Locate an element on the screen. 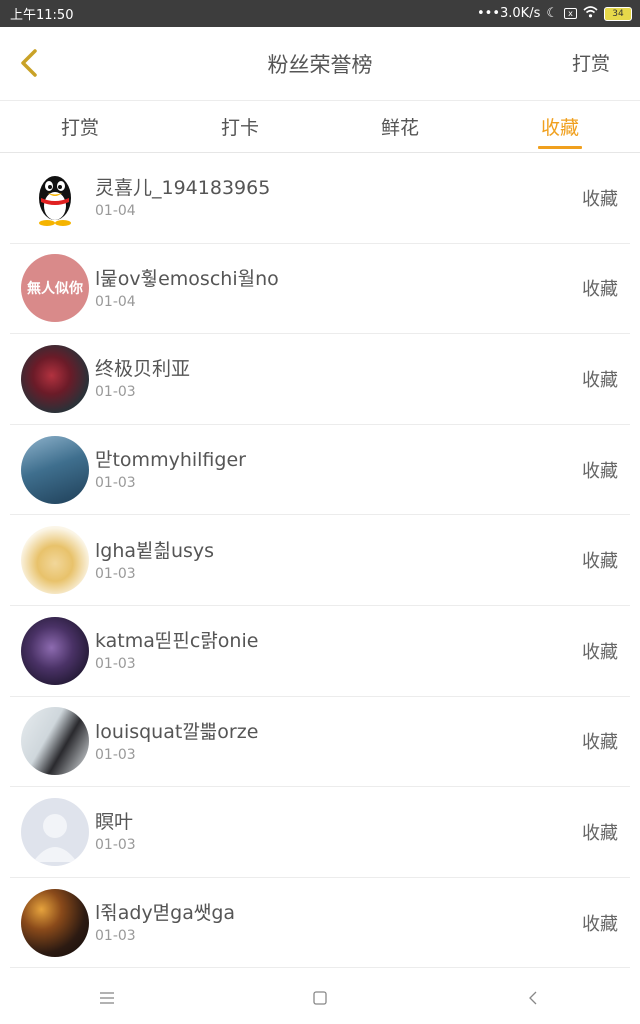 This screenshot has height=1024, width=640. square-home-icon is located at coordinates (320, 998).